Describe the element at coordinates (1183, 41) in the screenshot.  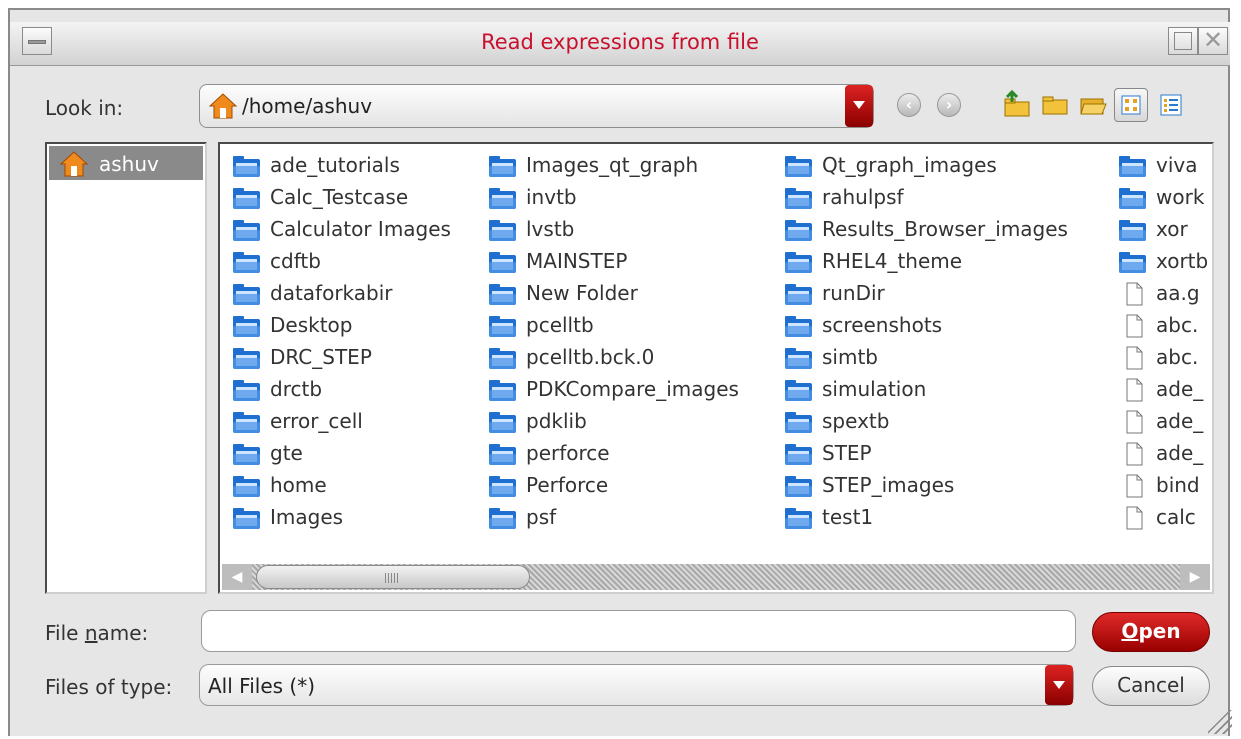
I see `maximize-button` at that location.